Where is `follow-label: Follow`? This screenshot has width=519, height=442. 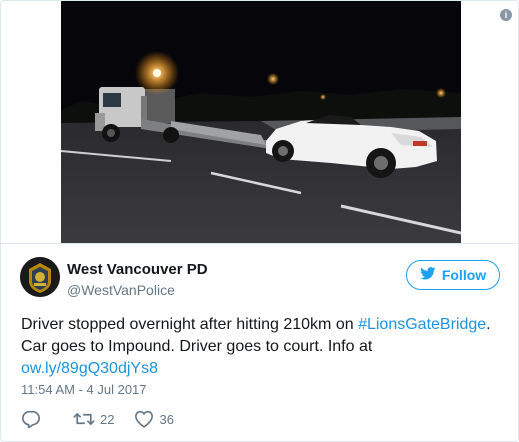 follow-label: Follow is located at coordinates (464, 275).